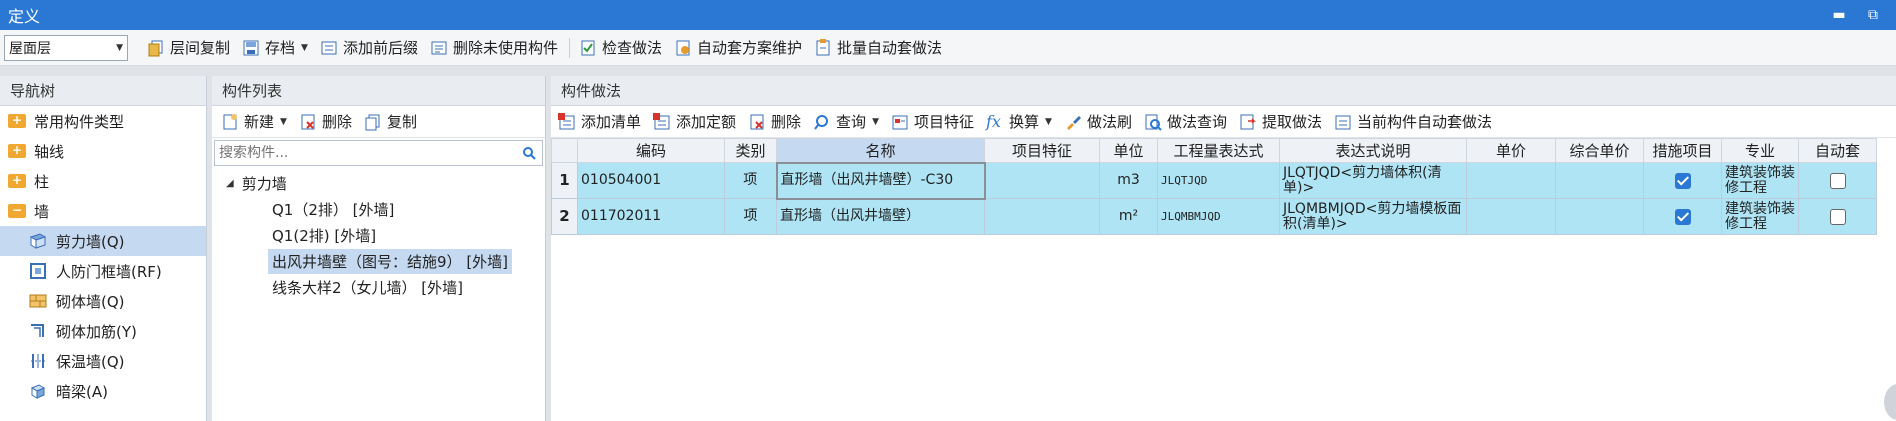 The height and width of the screenshot is (421, 1896). Describe the element at coordinates (79, 121) in the screenshot. I see `nav-item-label: 常用构件类型` at that location.